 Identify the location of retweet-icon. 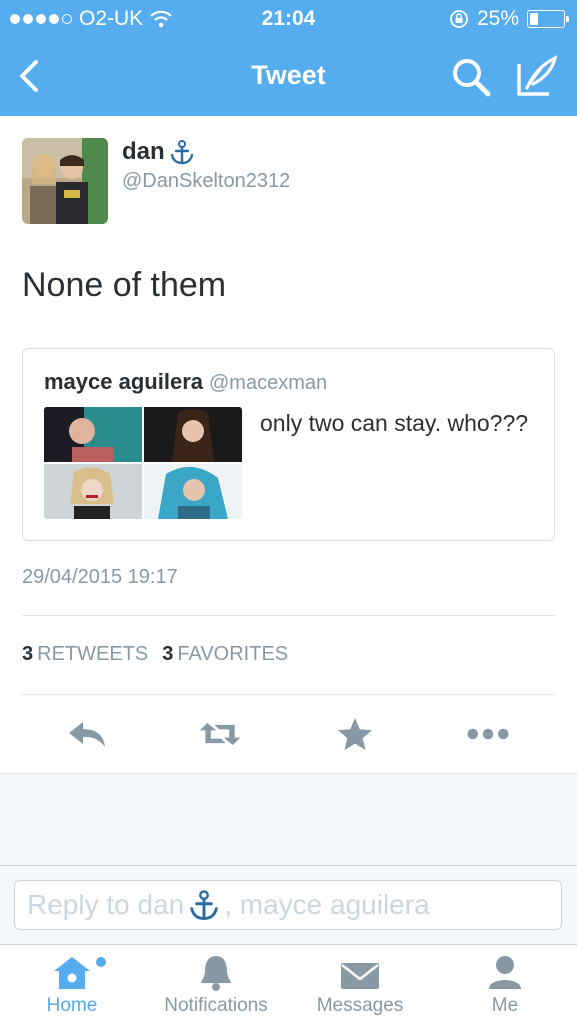
(220, 734).